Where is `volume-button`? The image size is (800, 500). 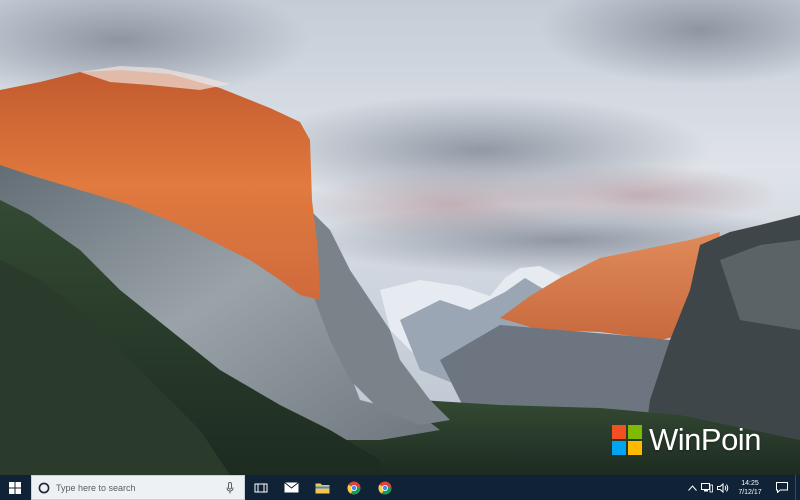
volume-button is located at coordinates (723, 487).